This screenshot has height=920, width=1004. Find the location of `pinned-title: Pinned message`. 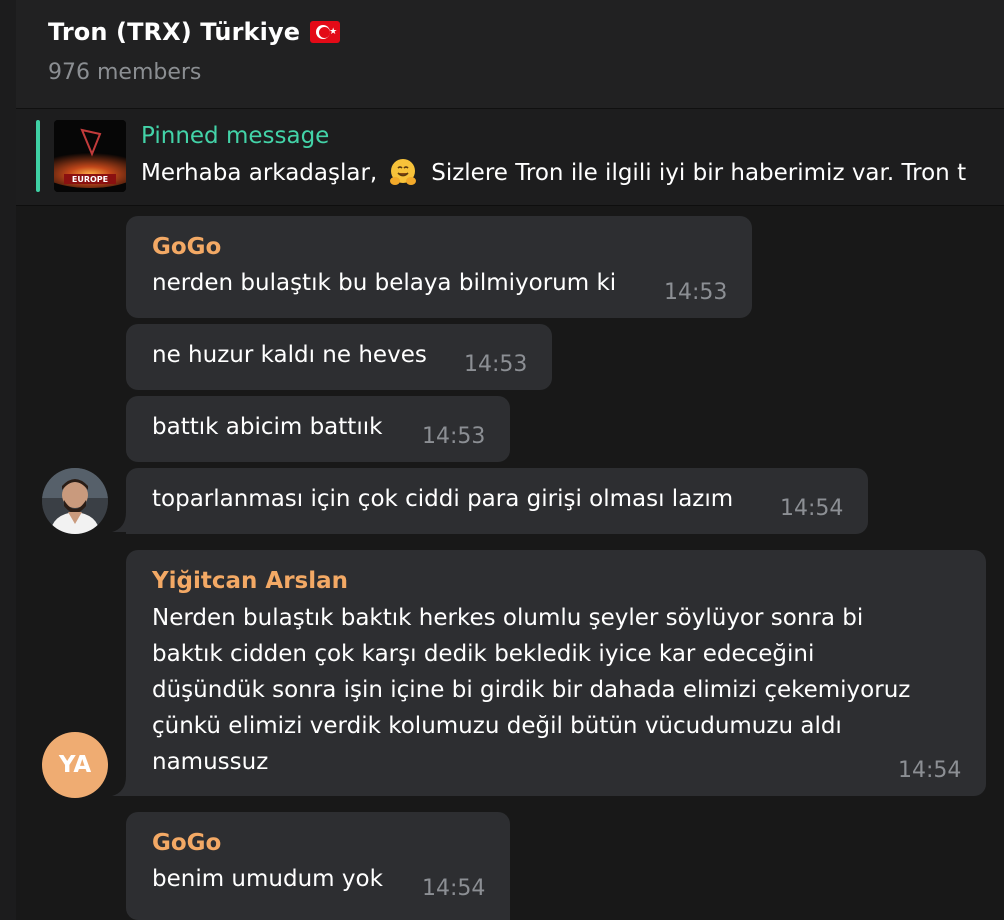

pinned-title: Pinned message is located at coordinates (235, 136).